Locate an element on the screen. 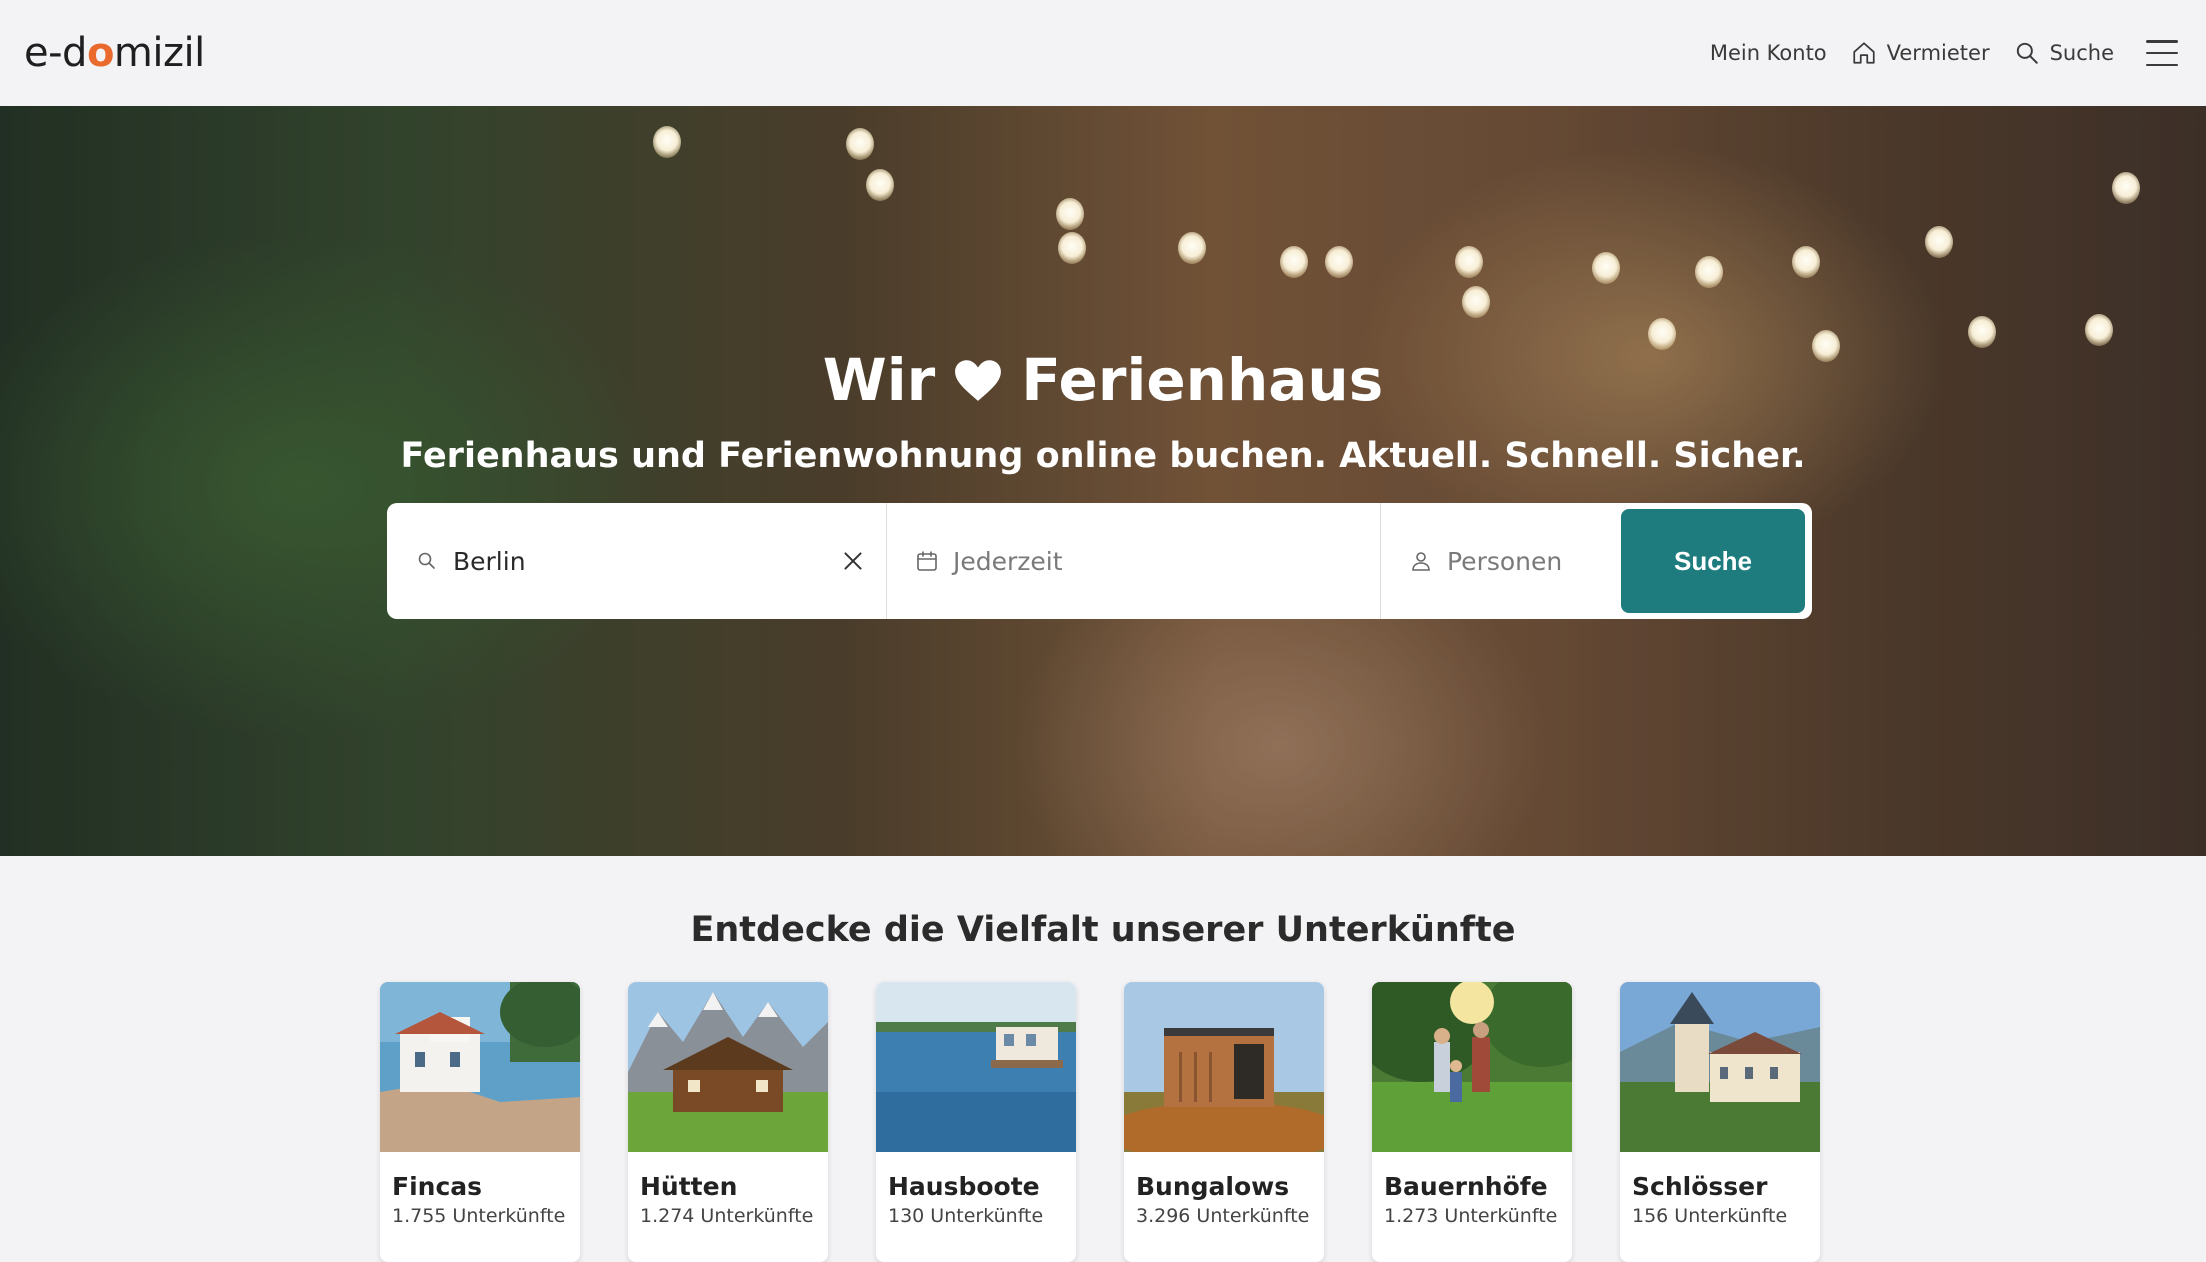  location-input-value: Berlin is located at coordinates (489, 561).